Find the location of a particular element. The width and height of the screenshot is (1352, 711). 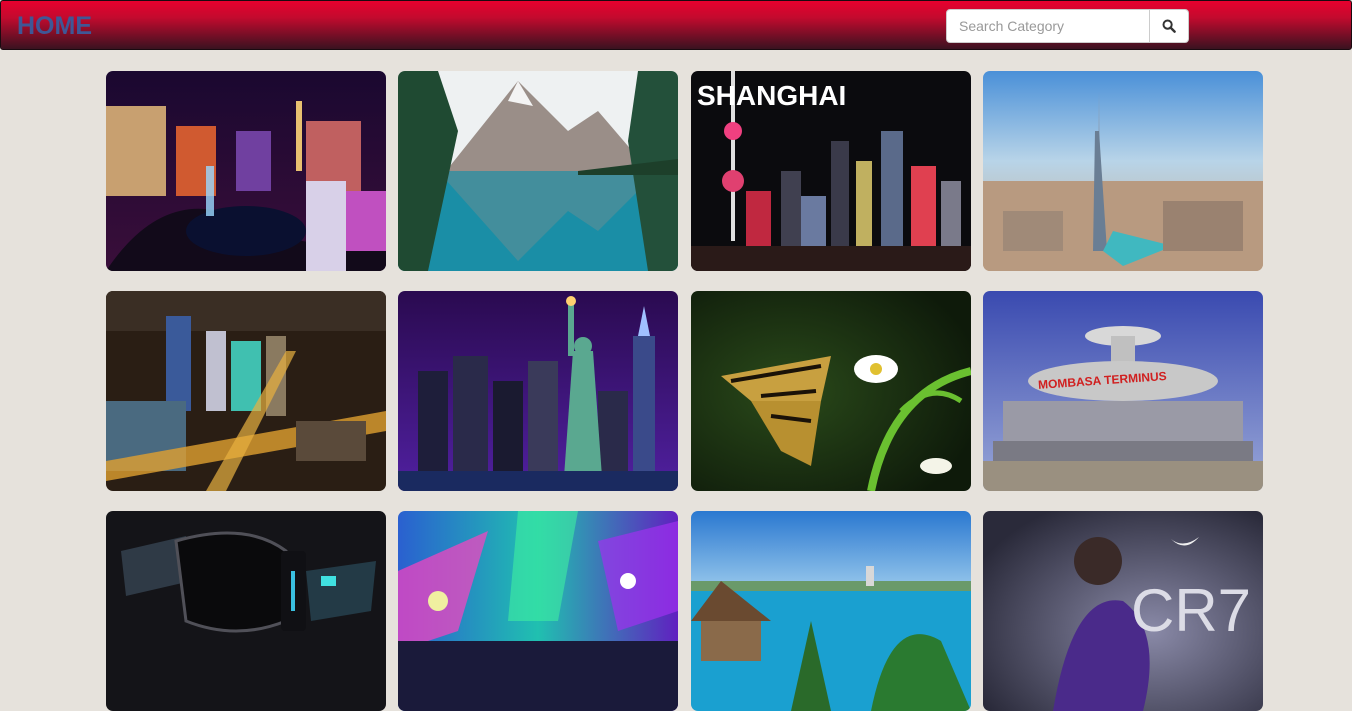

search-icon is located at coordinates (1169, 26).